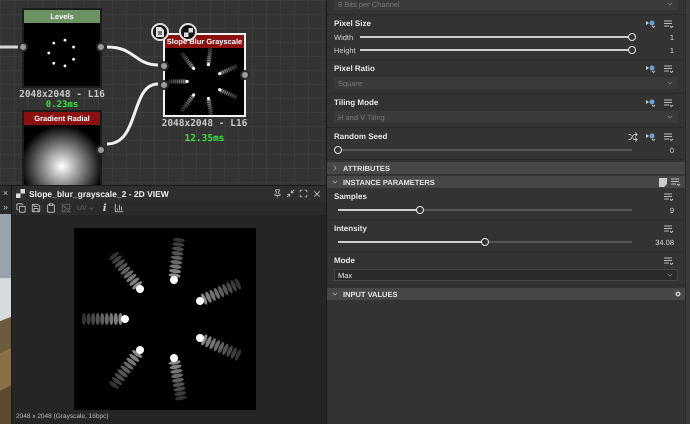 This screenshot has width=690, height=424. I want to click on parameter-label: Random Seed, so click(361, 136).